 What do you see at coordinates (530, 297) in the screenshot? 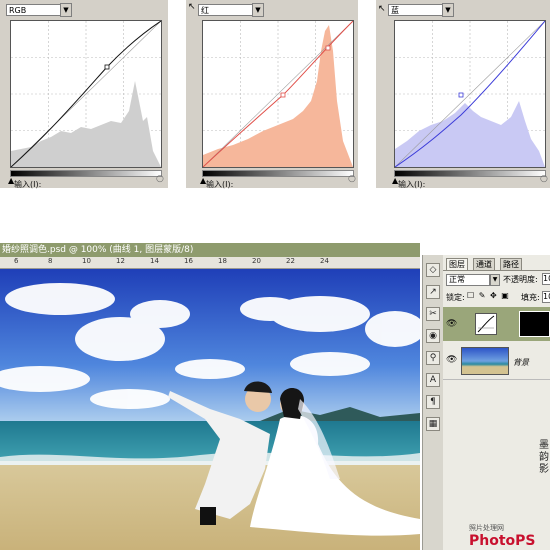
I see `fill-label: 填充:` at bounding box center [530, 297].